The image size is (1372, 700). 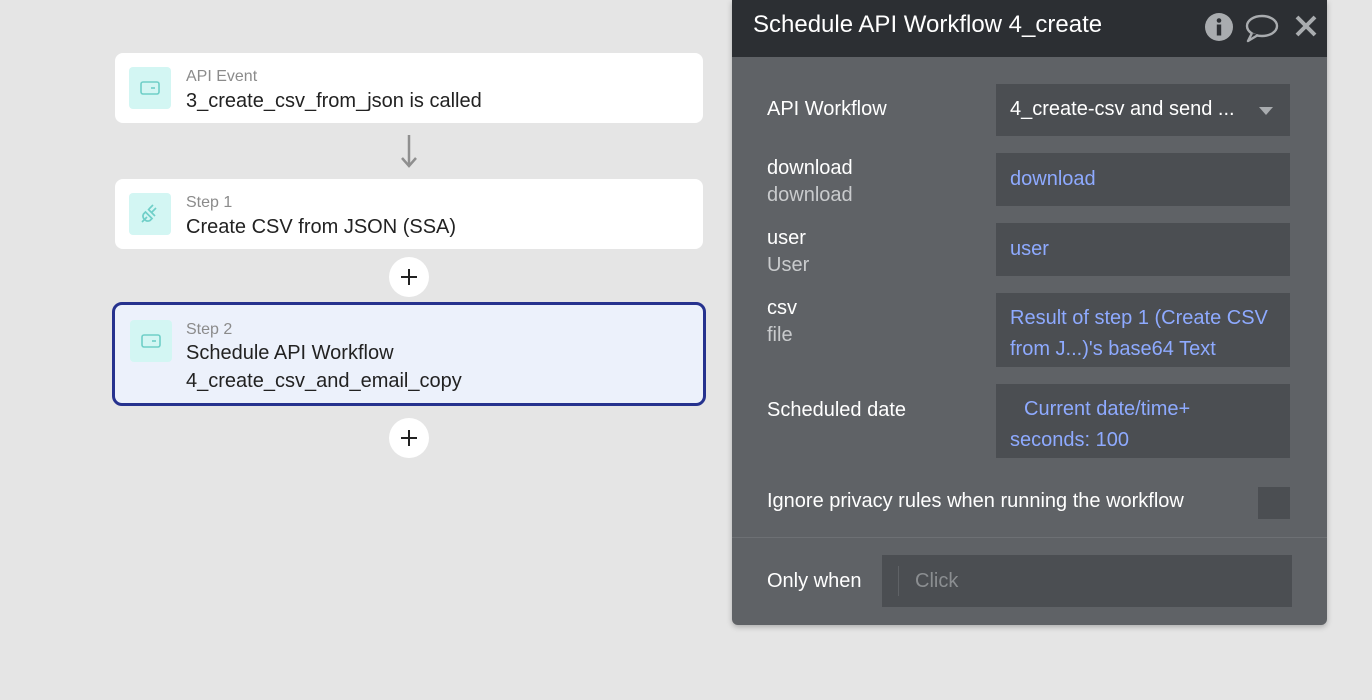 What do you see at coordinates (837, 410) in the screenshot?
I see `scheduled-date-label: Scheduled date` at bounding box center [837, 410].